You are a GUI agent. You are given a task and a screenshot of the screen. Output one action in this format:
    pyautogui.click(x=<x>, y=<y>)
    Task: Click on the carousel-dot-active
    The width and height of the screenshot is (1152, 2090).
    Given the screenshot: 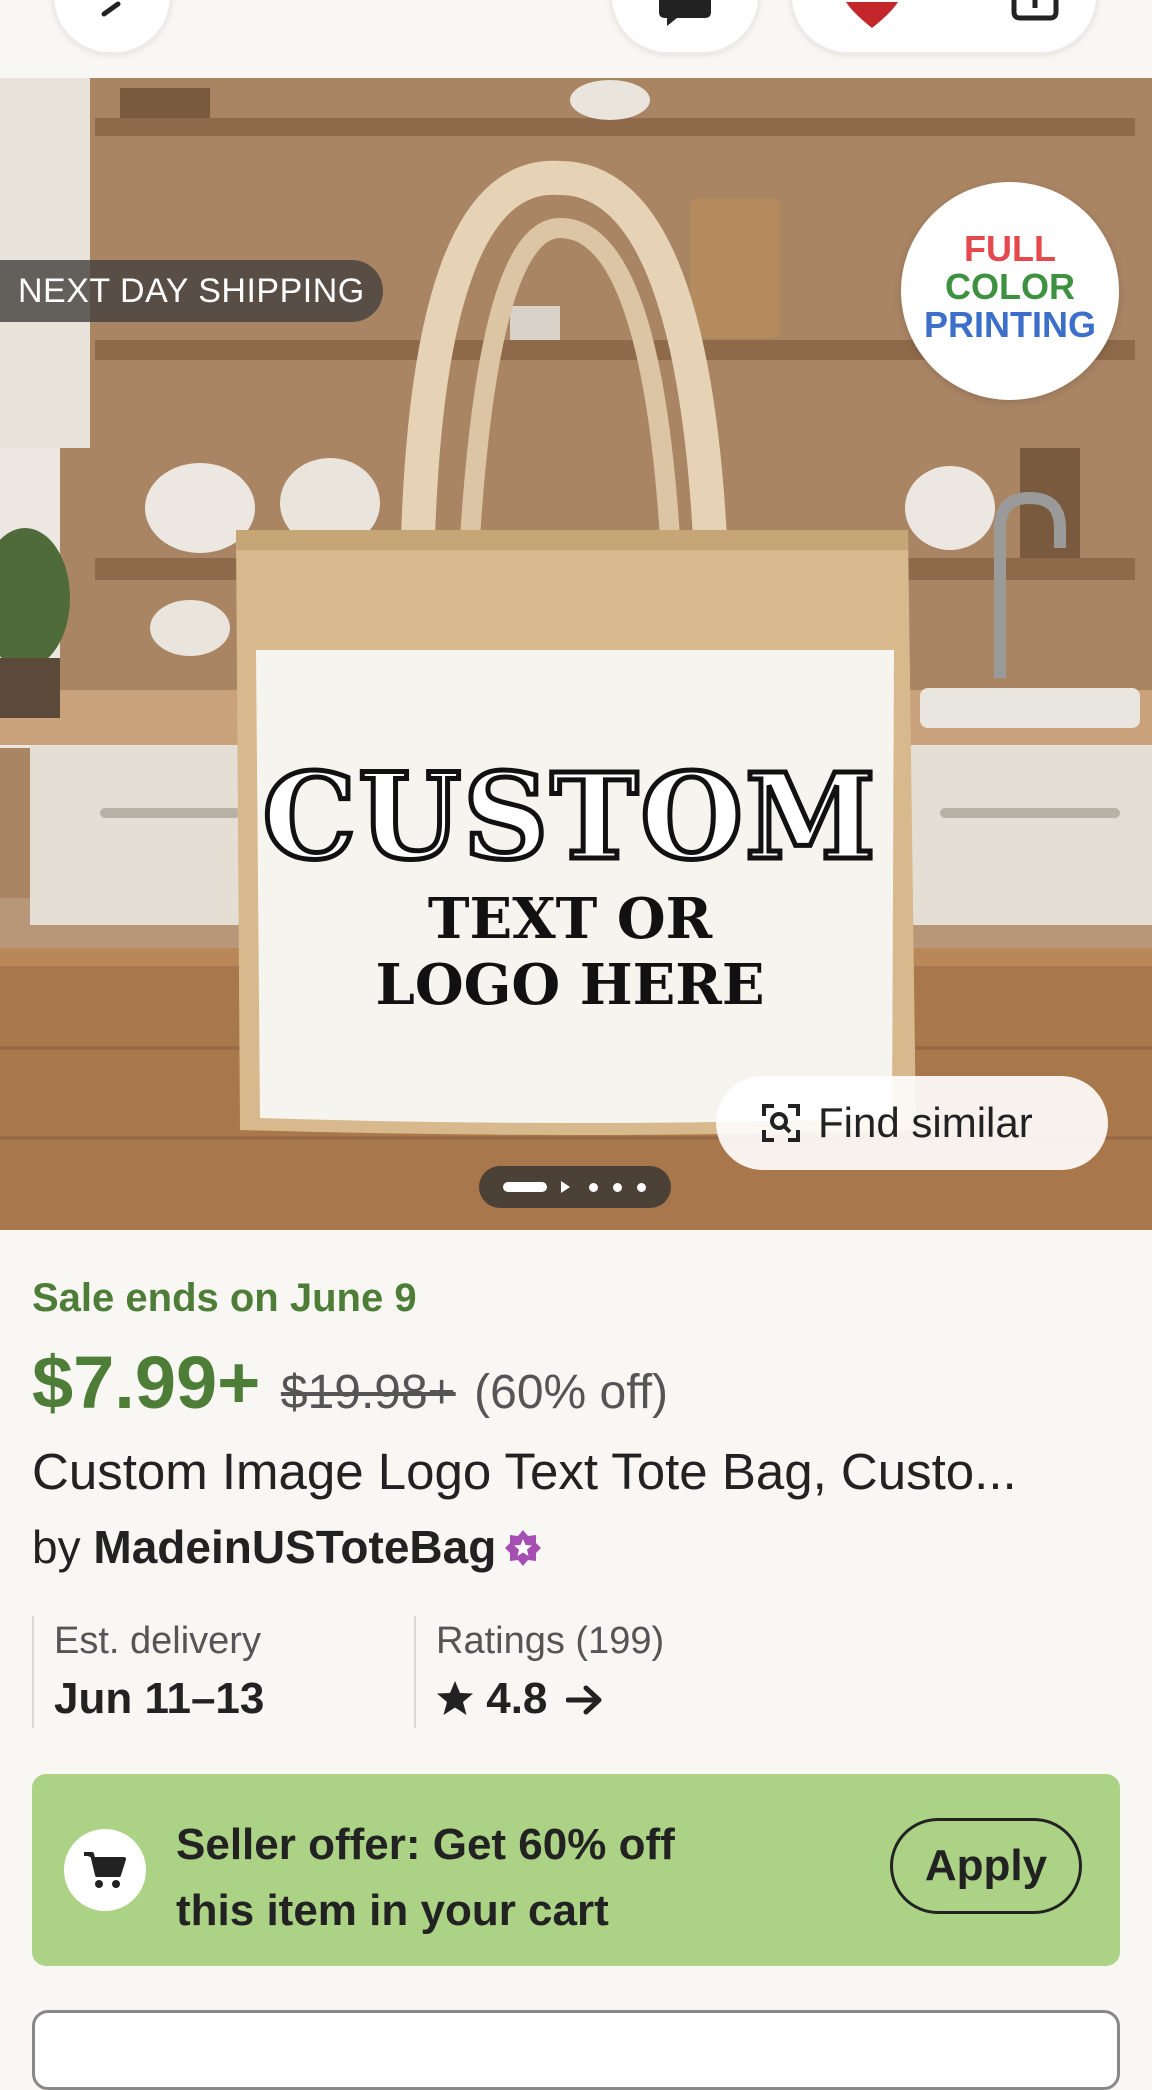 What is the action you would take?
    pyautogui.click(x=525, y=1187)
    